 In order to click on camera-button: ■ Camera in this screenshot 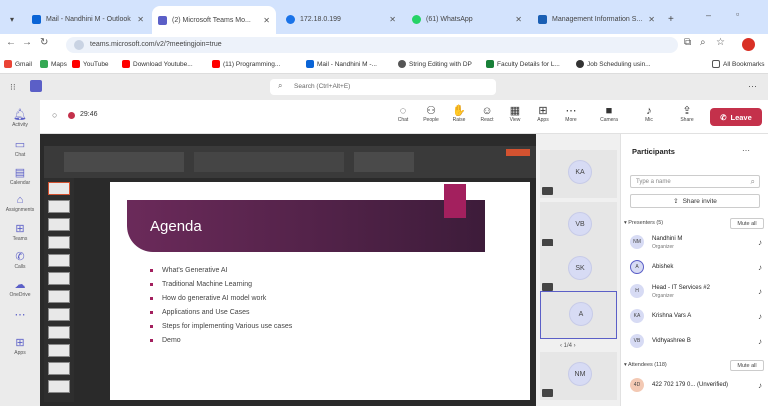, I will do `click(609, 114)`.